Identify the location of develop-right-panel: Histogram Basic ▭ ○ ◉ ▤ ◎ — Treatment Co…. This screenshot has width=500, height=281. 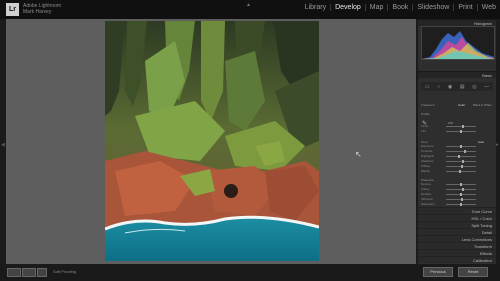
(457, 141).